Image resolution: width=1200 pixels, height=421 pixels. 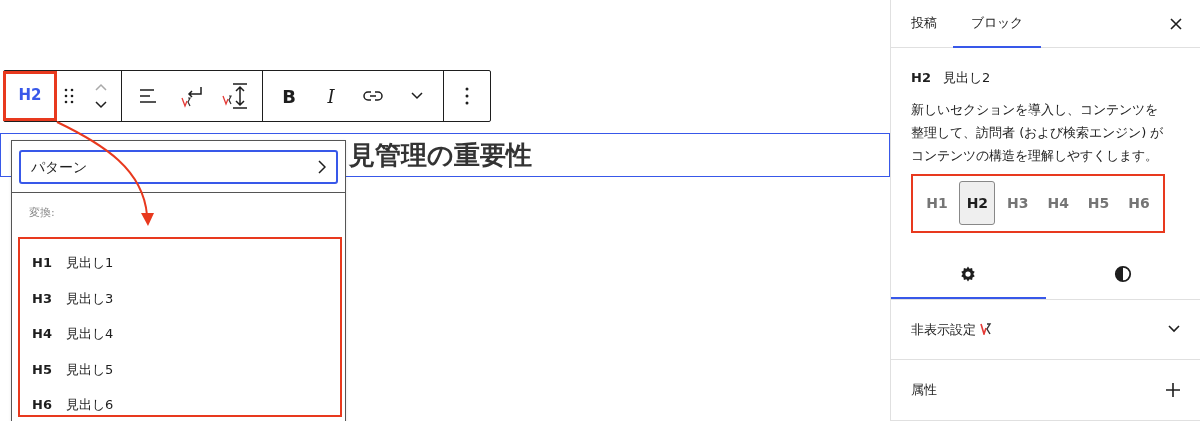 What do you see at coordinates (180, 404) in the screenshot?
I see `transform-option: H6 見出し6` at bounding box center [180, 404].